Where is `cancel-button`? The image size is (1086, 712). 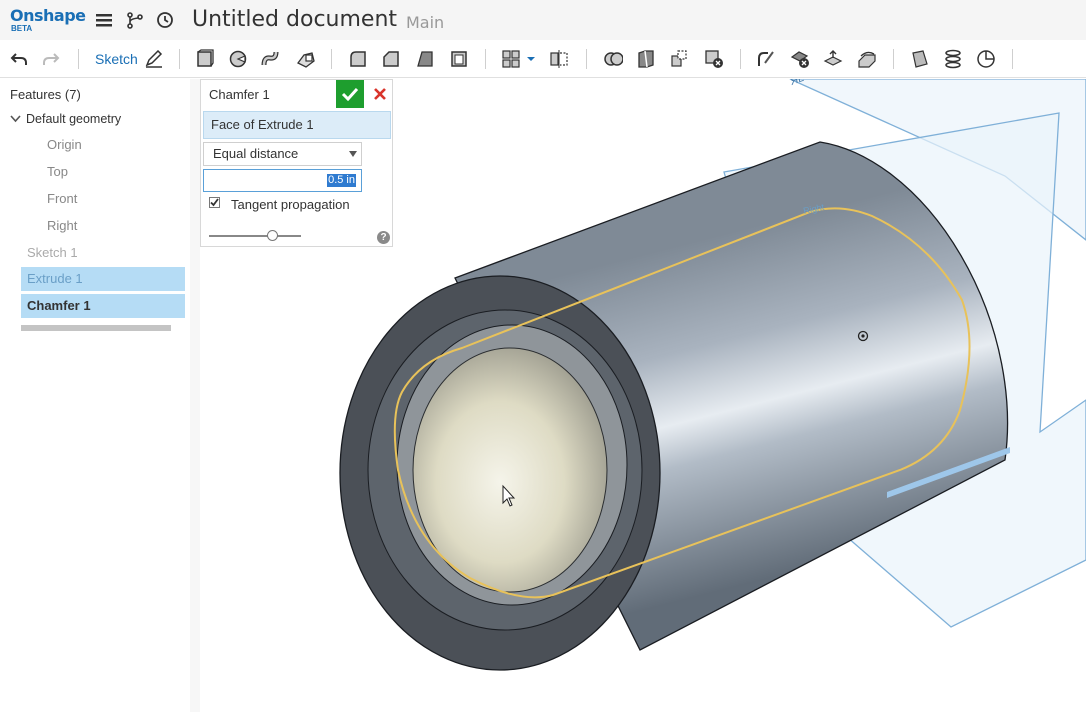 cancel-button is located at coordinates (379, 94).